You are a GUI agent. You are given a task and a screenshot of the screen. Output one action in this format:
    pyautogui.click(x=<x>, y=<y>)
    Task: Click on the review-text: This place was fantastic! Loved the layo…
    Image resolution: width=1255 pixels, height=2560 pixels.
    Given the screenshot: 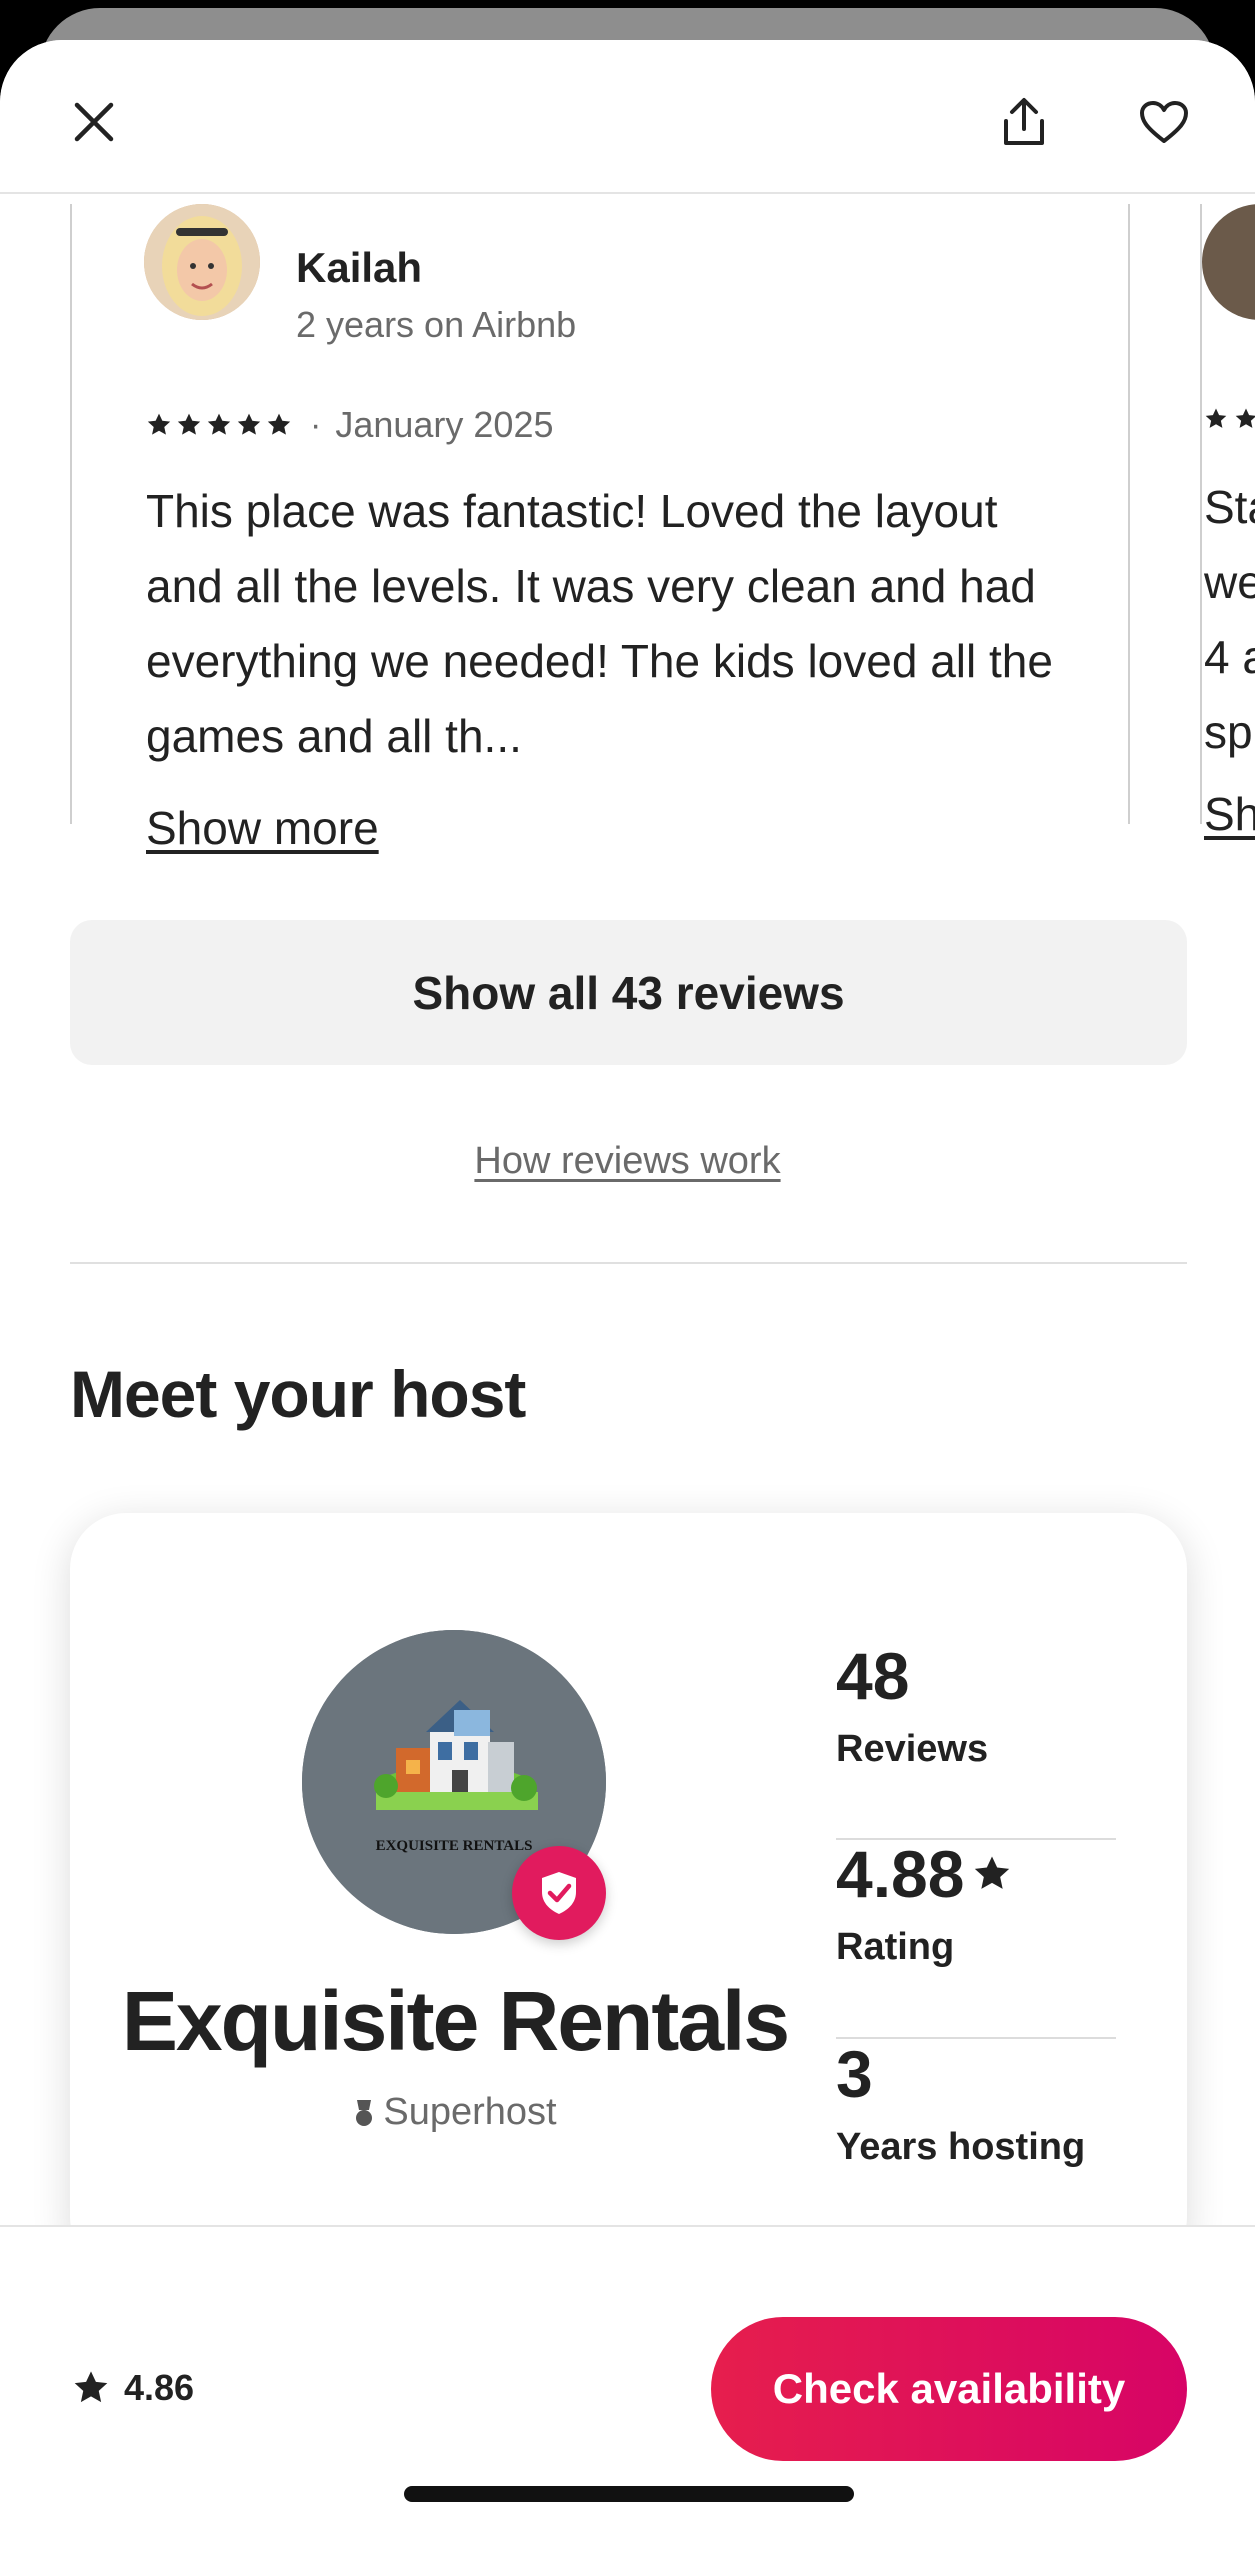 What is the action you would take?
    pyautogui.click(x=599, y=623)
    